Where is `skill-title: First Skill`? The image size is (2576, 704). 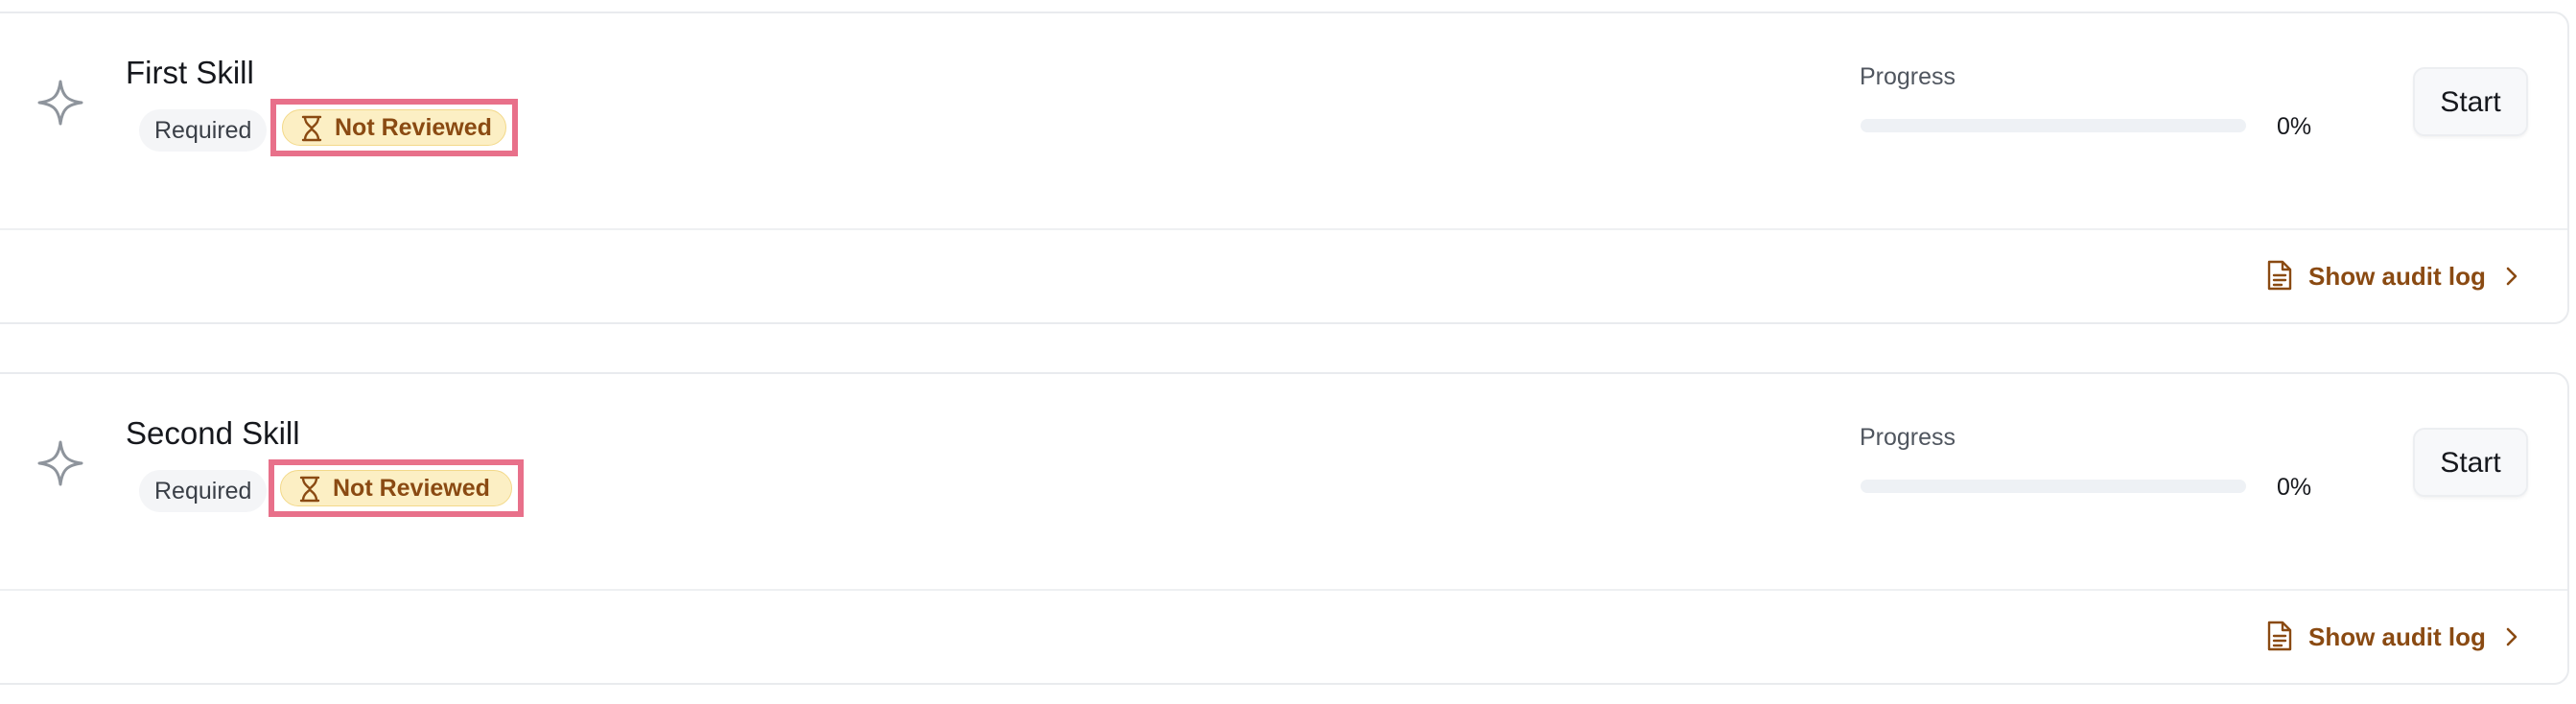
skill-title: First Skill is located at coordinates (190, 72).